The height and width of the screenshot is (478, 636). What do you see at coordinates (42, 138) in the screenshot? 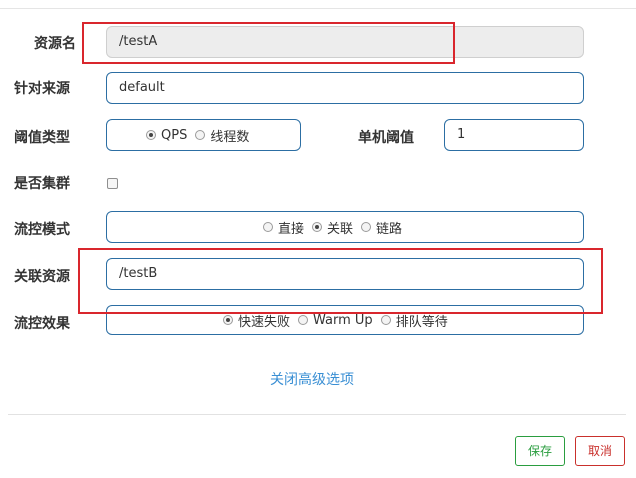
I see `threshold-type-label: 阈值类型` at bounding box center [42, 138].